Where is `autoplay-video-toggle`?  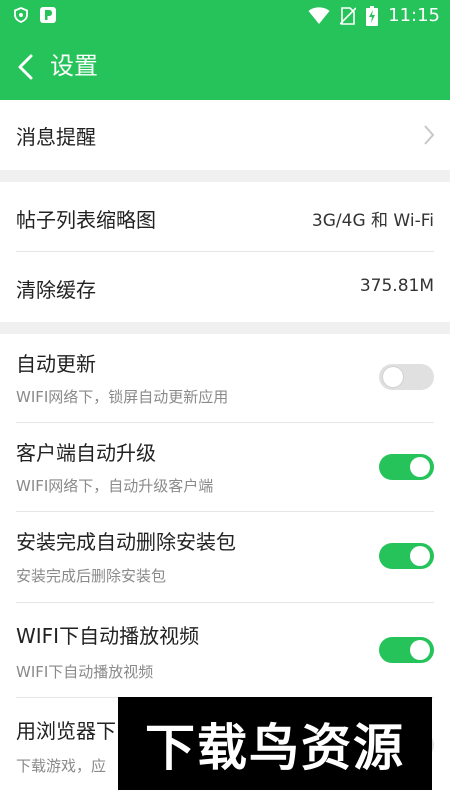 autoplay-video-toggle is located at coordinates (406, 650).